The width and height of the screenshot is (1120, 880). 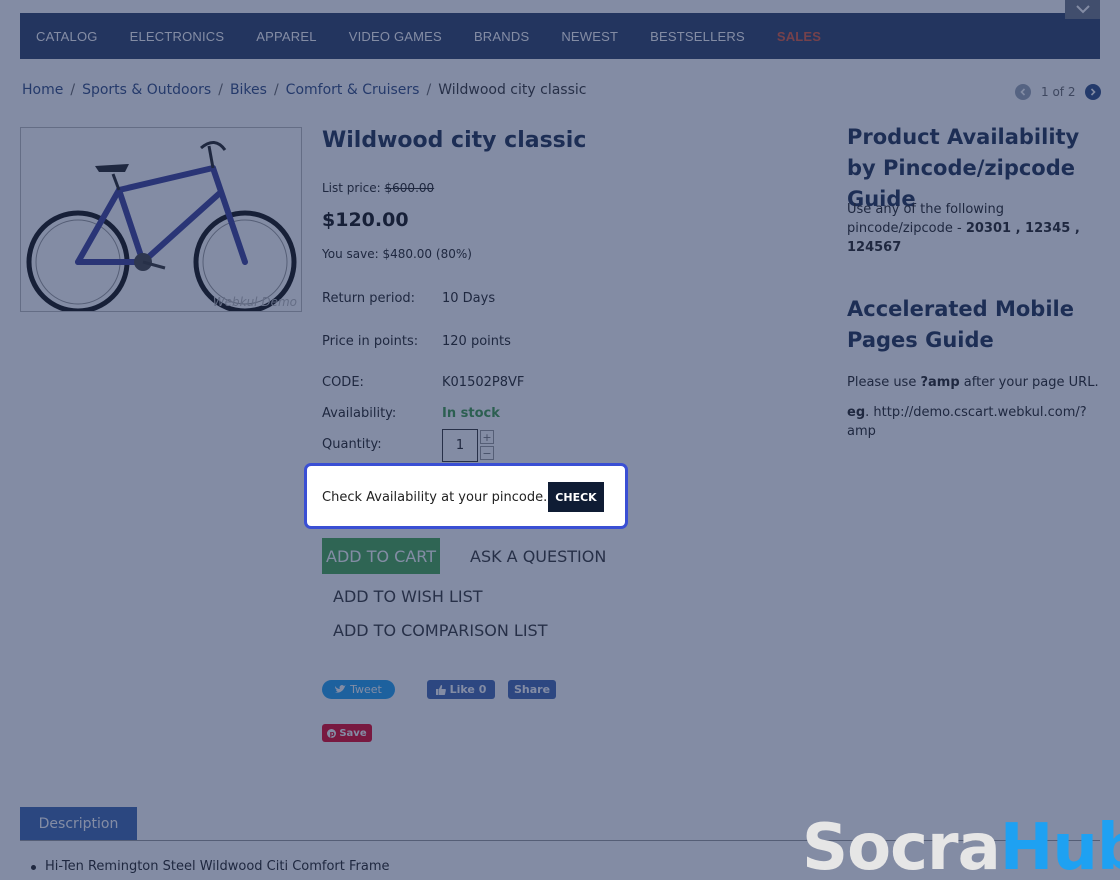 What do you see at coordinates (411, 413) in the screenshot?
I see `availability-row: Availability: In stock` at bounding box center [411, 413].